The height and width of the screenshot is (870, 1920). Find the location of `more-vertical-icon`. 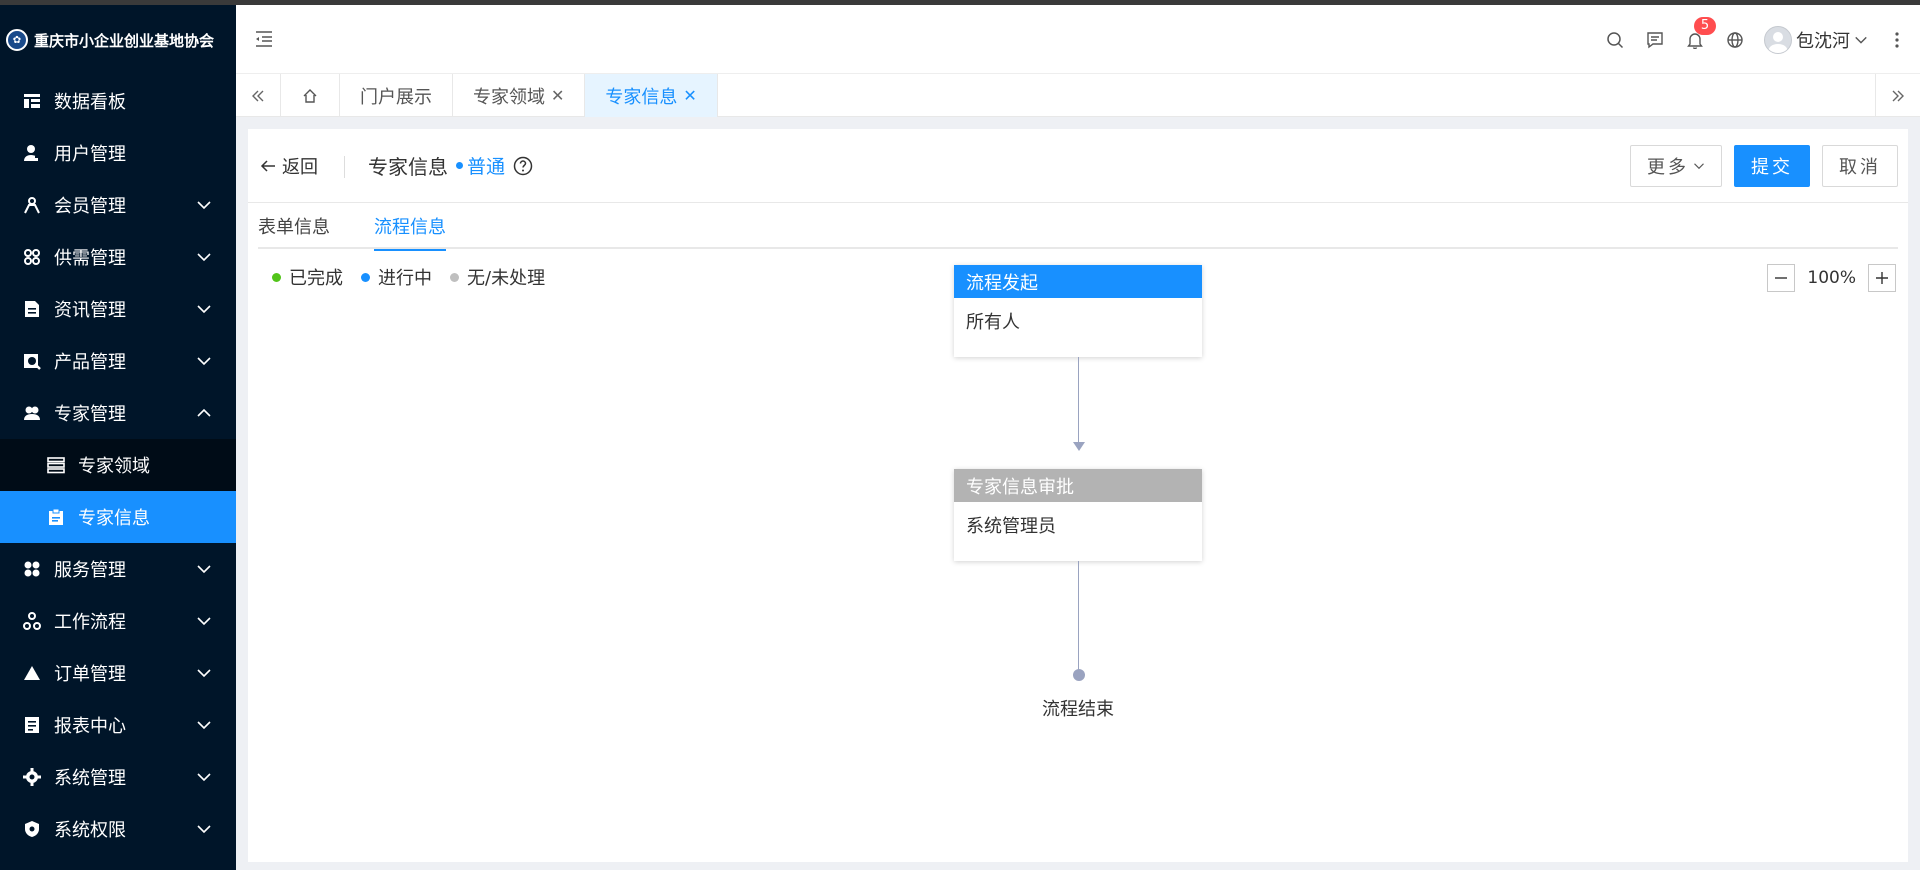

more-vertical-icon is located at coordinates (1897, 40).